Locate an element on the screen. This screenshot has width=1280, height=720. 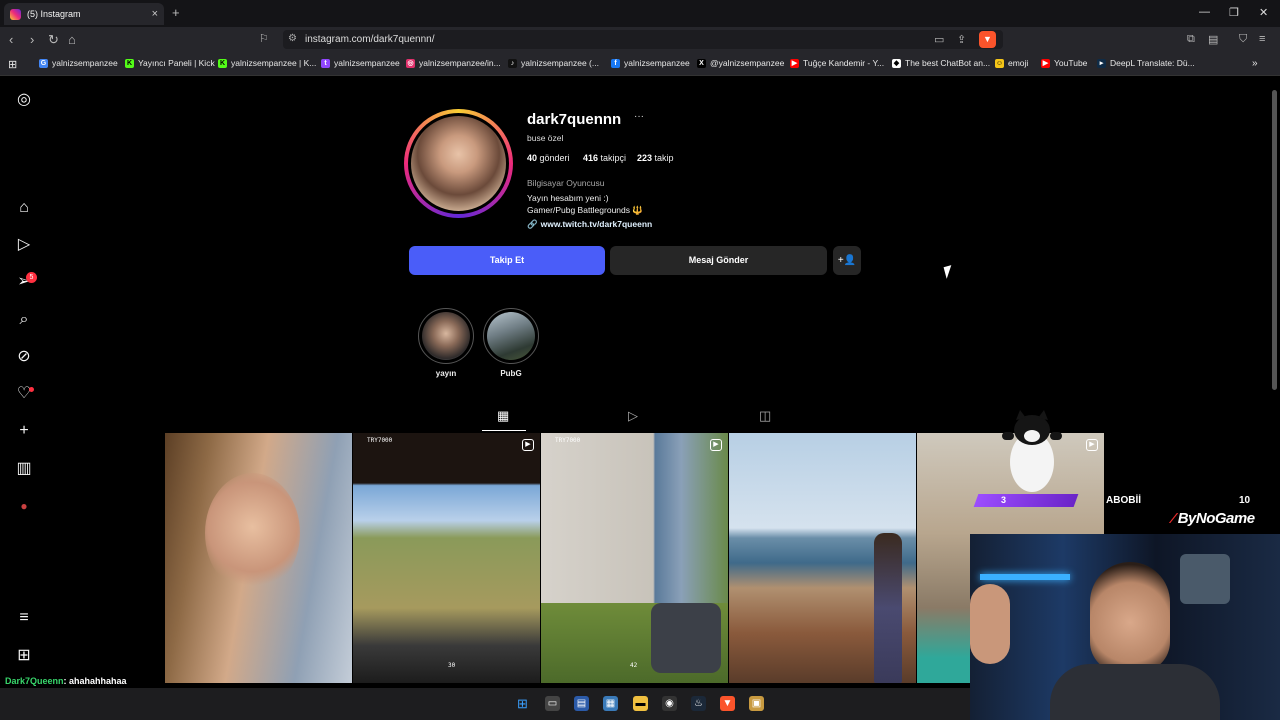
profile-username: dark7quennn is located at coordinates (574, 119).